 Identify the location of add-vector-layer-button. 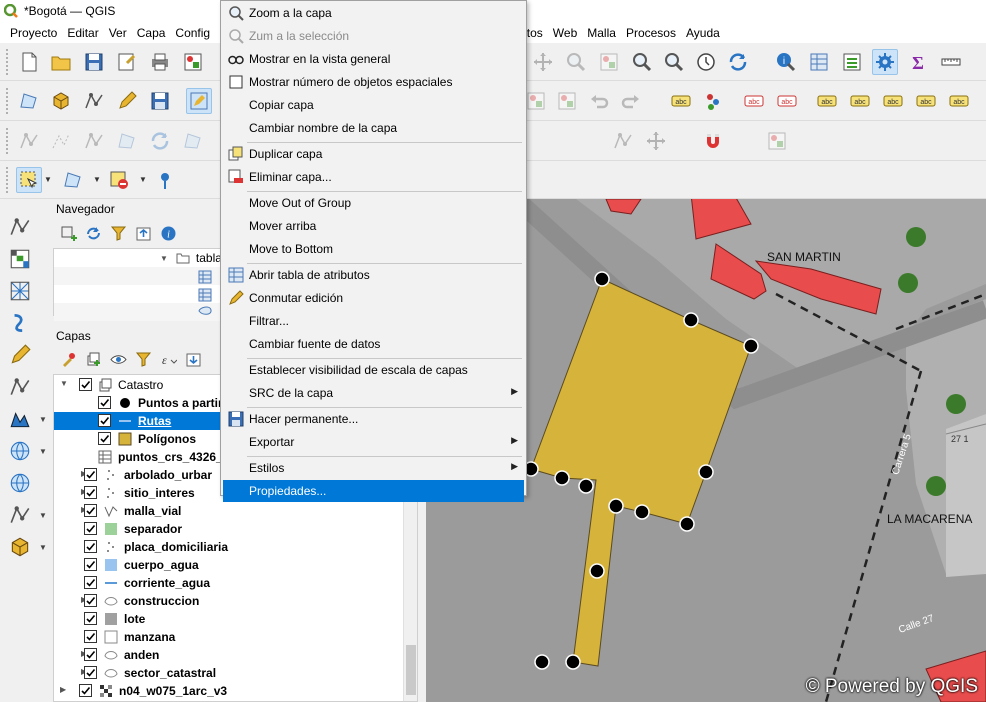
(20, 227).